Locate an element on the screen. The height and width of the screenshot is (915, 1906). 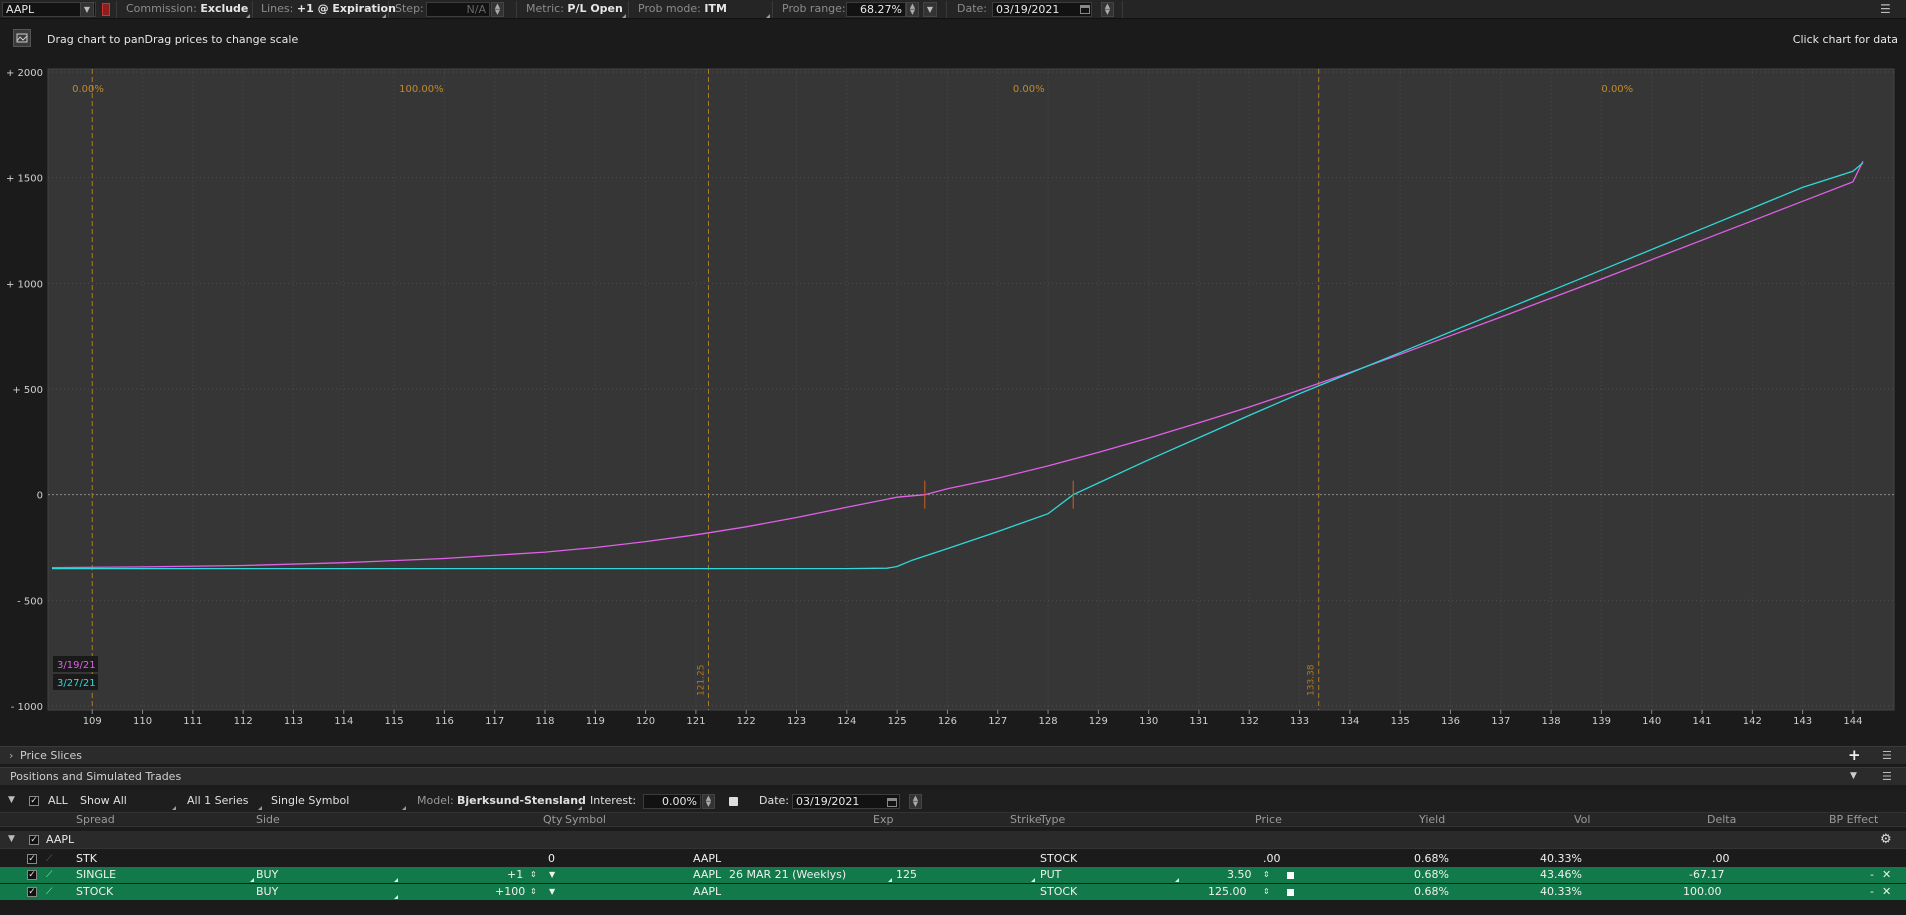
x-tick-label: 111 is located at coordinates (192, 721).